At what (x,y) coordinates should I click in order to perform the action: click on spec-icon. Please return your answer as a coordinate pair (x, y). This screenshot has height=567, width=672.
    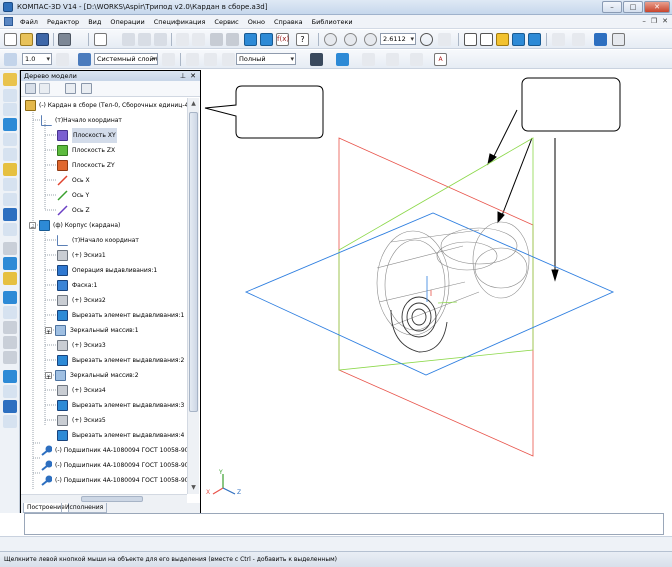
    Looking at the image, I should click on (10, 184).